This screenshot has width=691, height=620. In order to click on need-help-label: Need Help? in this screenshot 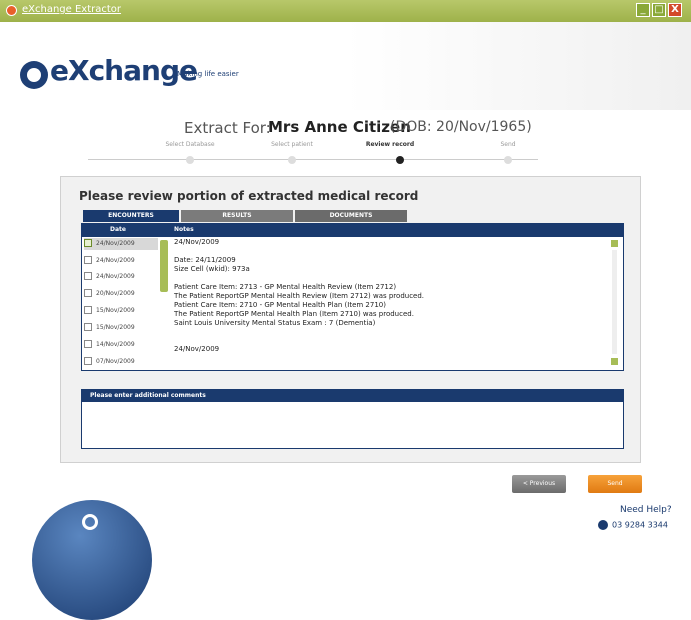, I will do `click(646, 510)`.